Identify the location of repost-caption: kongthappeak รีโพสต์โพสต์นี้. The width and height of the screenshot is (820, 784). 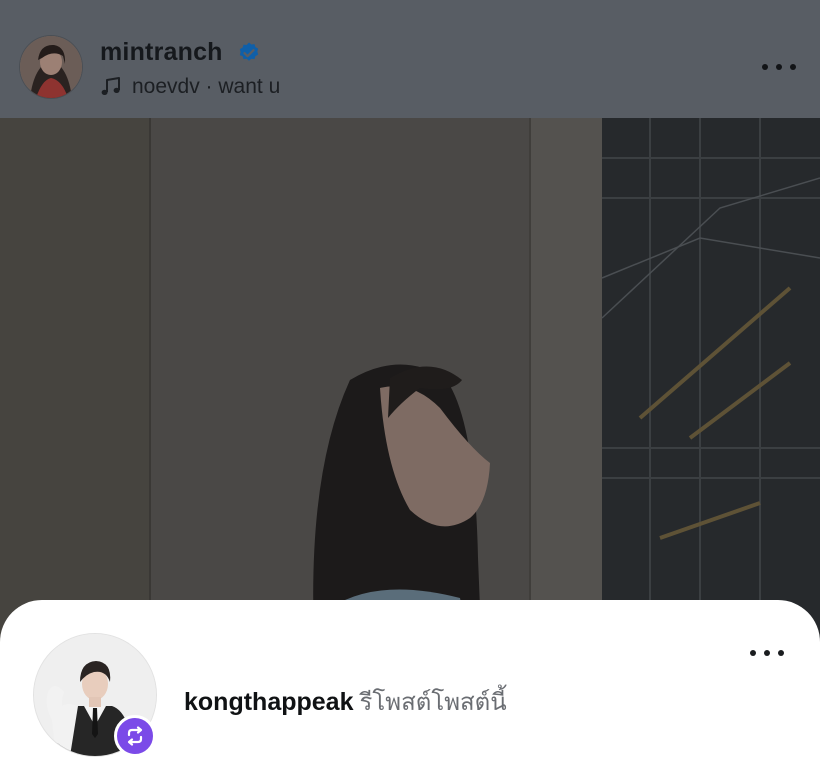
(345, 701).